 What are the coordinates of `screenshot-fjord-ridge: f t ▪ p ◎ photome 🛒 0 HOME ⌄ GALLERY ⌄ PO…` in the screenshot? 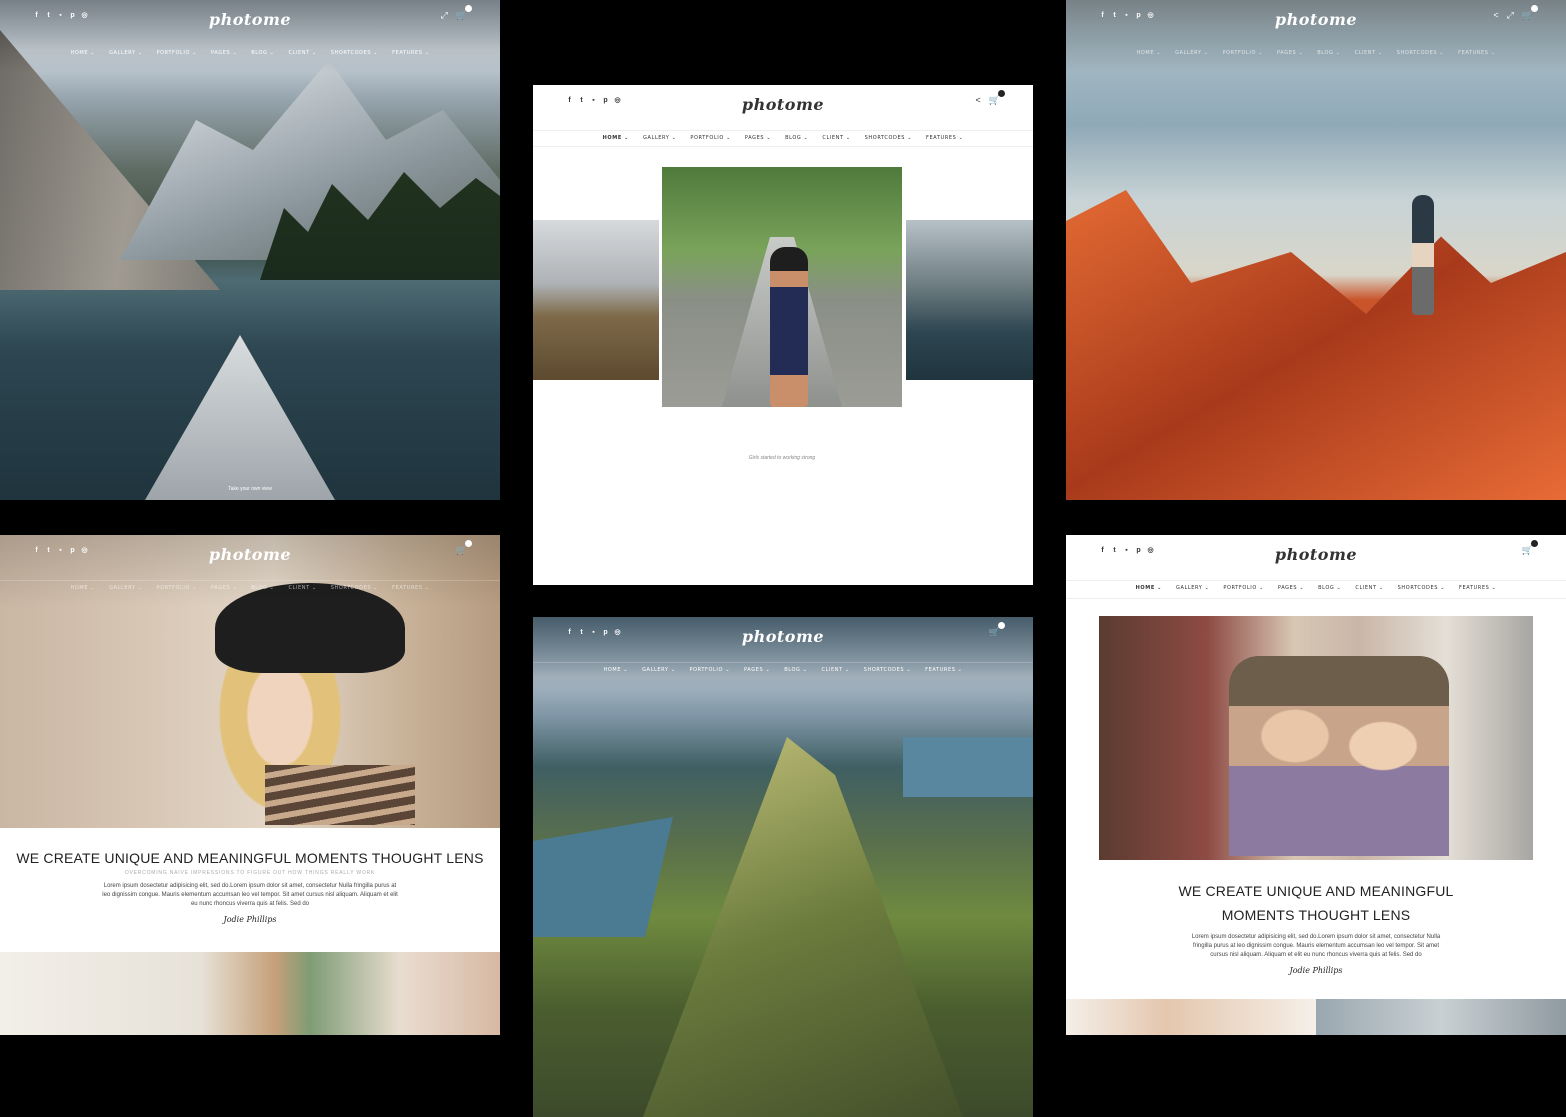 It's located at (783, 867).